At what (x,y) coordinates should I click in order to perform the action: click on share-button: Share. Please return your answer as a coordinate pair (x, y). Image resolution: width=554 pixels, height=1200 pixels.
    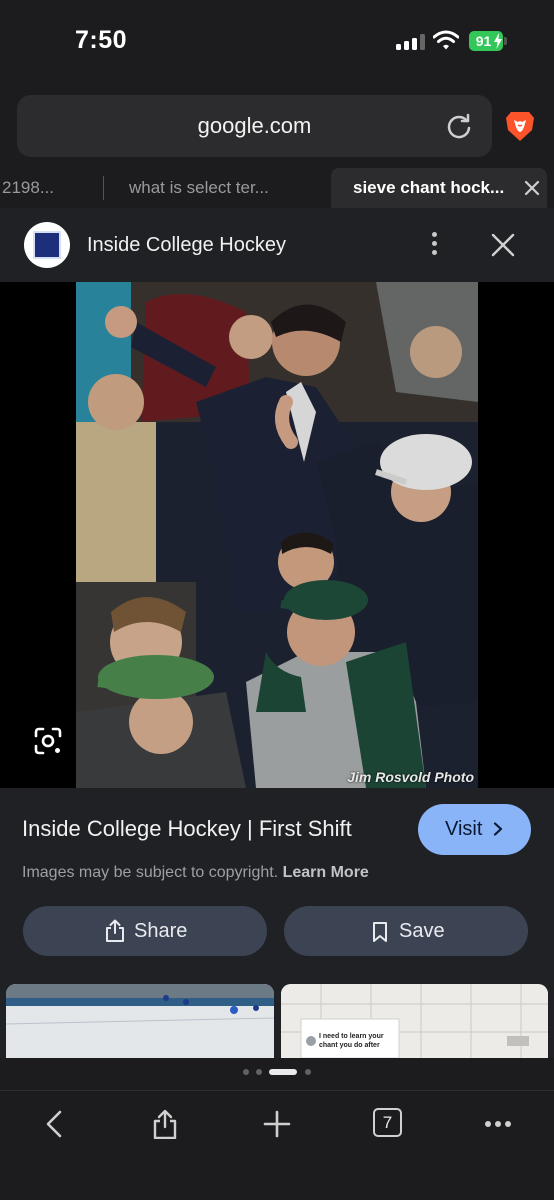
    Looking at the image, I should click on (145, 931).